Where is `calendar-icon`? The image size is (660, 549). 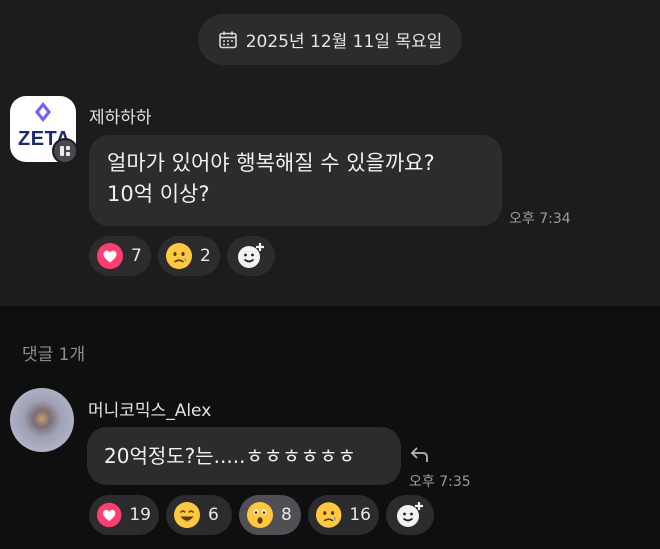 calendar-icon is located at coordinates (227, 39).